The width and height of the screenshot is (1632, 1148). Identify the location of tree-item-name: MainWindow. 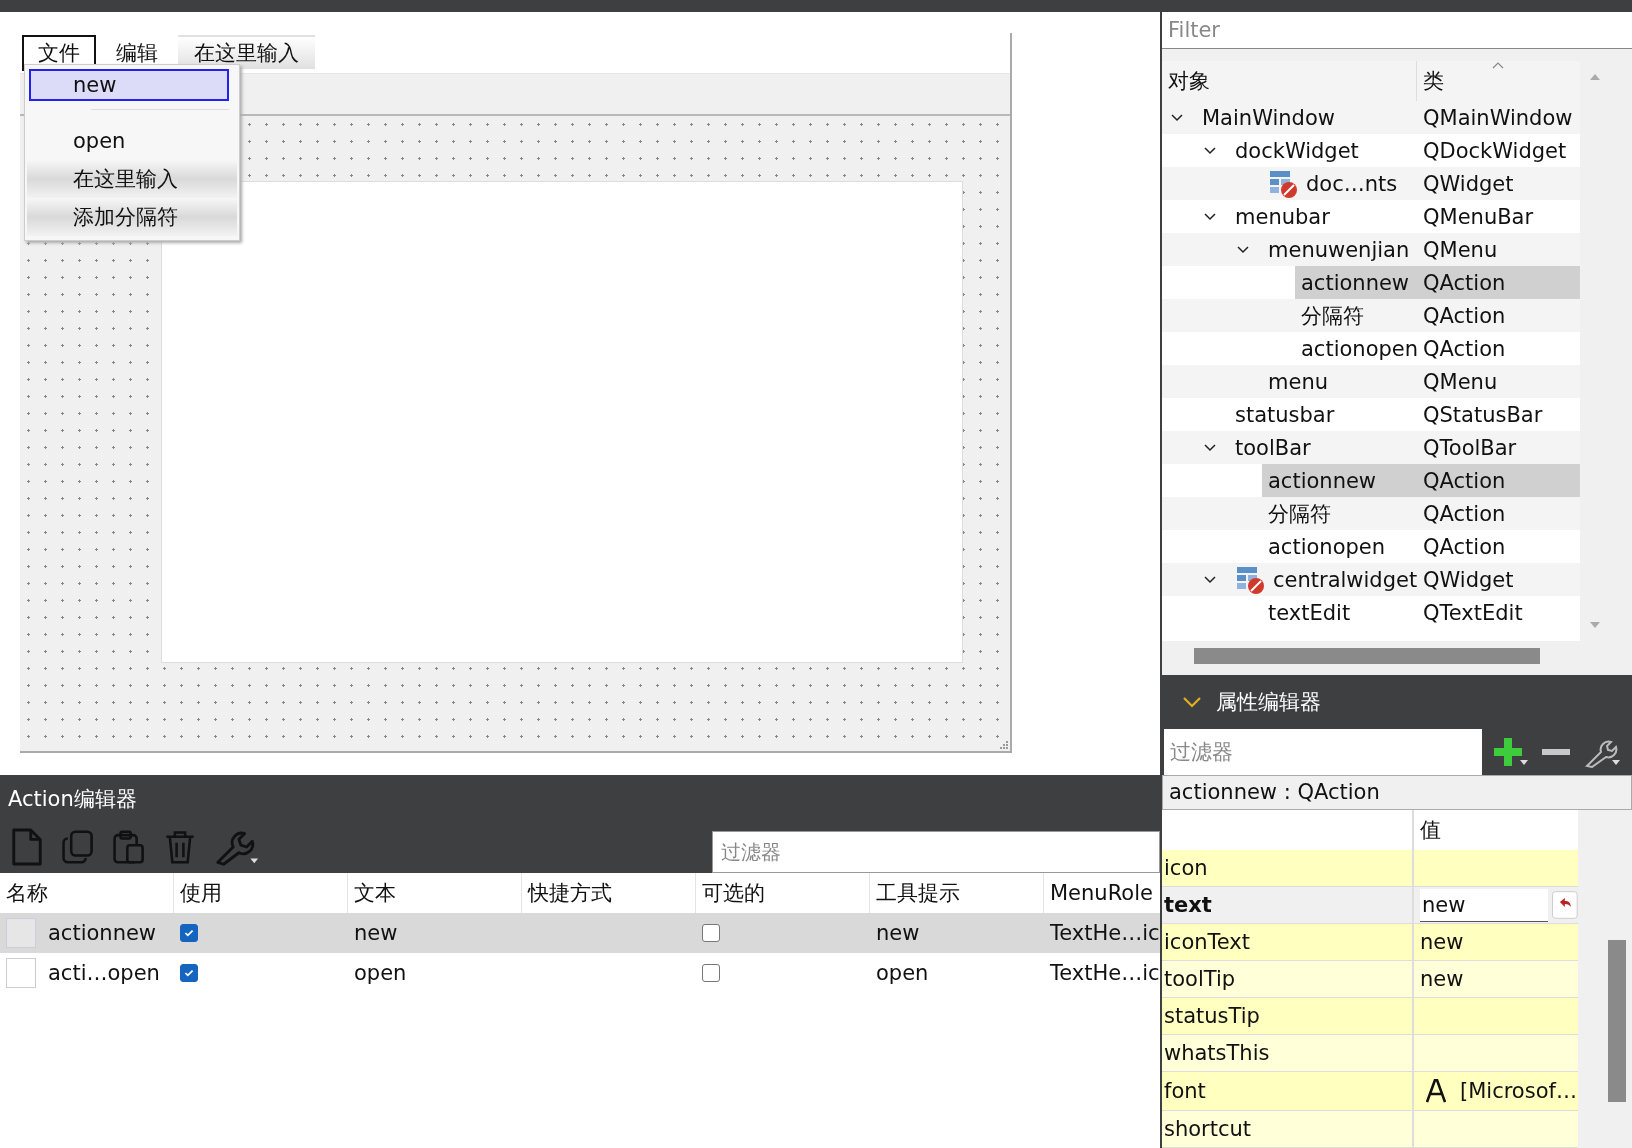
(1268, 117).